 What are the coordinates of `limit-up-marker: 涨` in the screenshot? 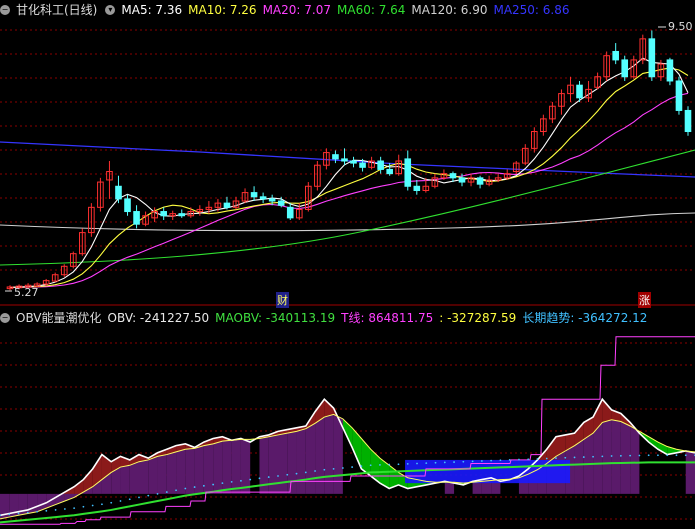 It's located at (644, 300).